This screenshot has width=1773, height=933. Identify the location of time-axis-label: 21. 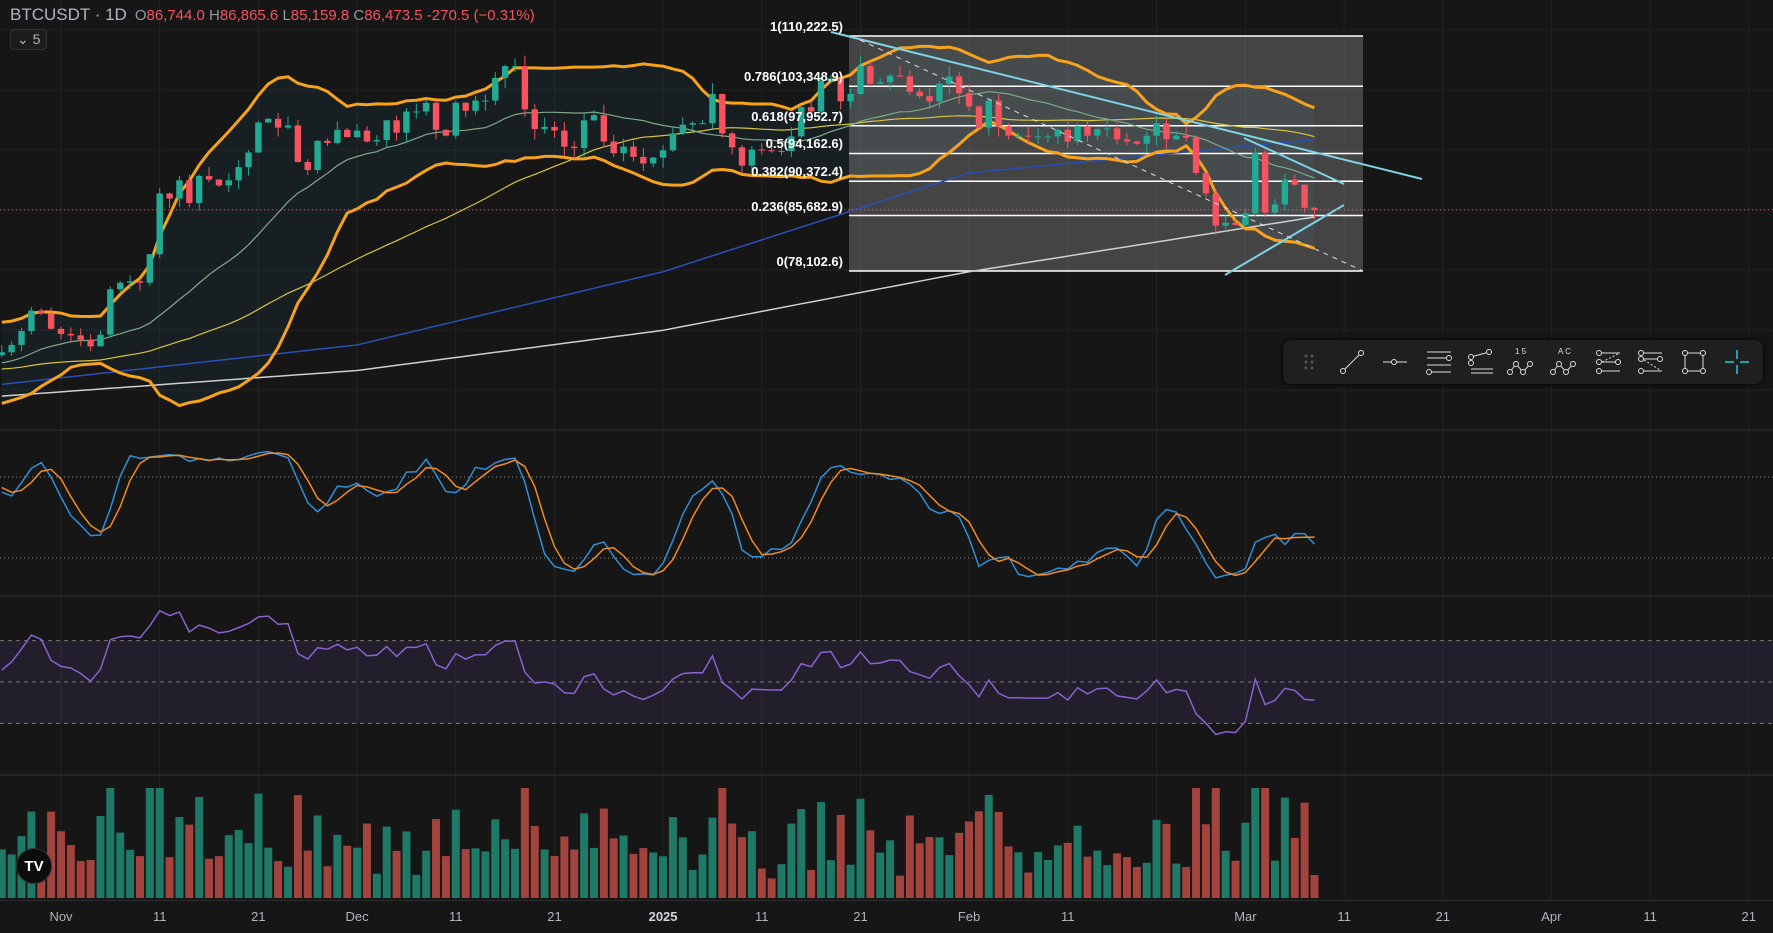
(860, 916).